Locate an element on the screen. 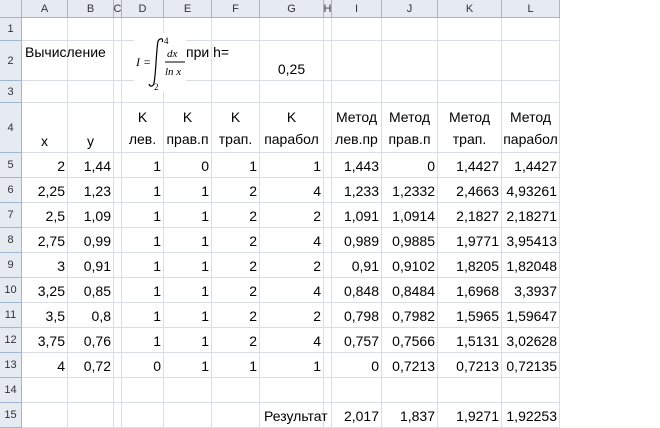  cell-f1 is located at coordinates (236, 29).